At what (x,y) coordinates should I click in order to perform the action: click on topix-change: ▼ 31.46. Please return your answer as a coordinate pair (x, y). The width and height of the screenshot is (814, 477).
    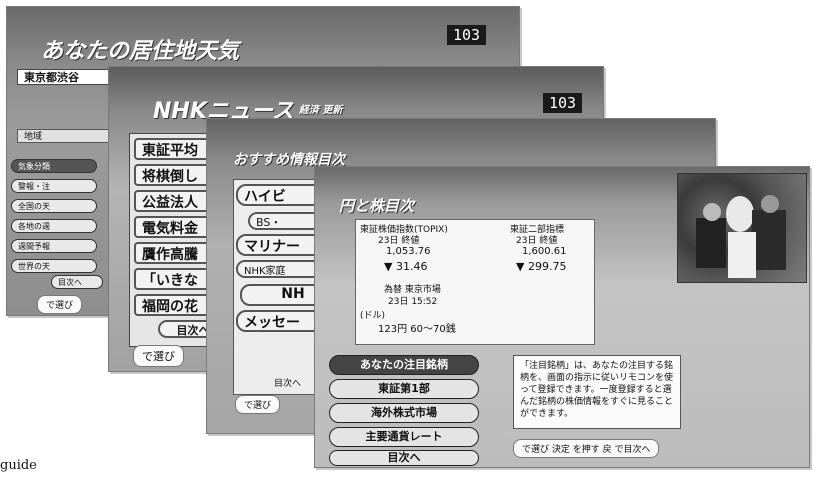
    Looking at the image, I should click on (406, 266).